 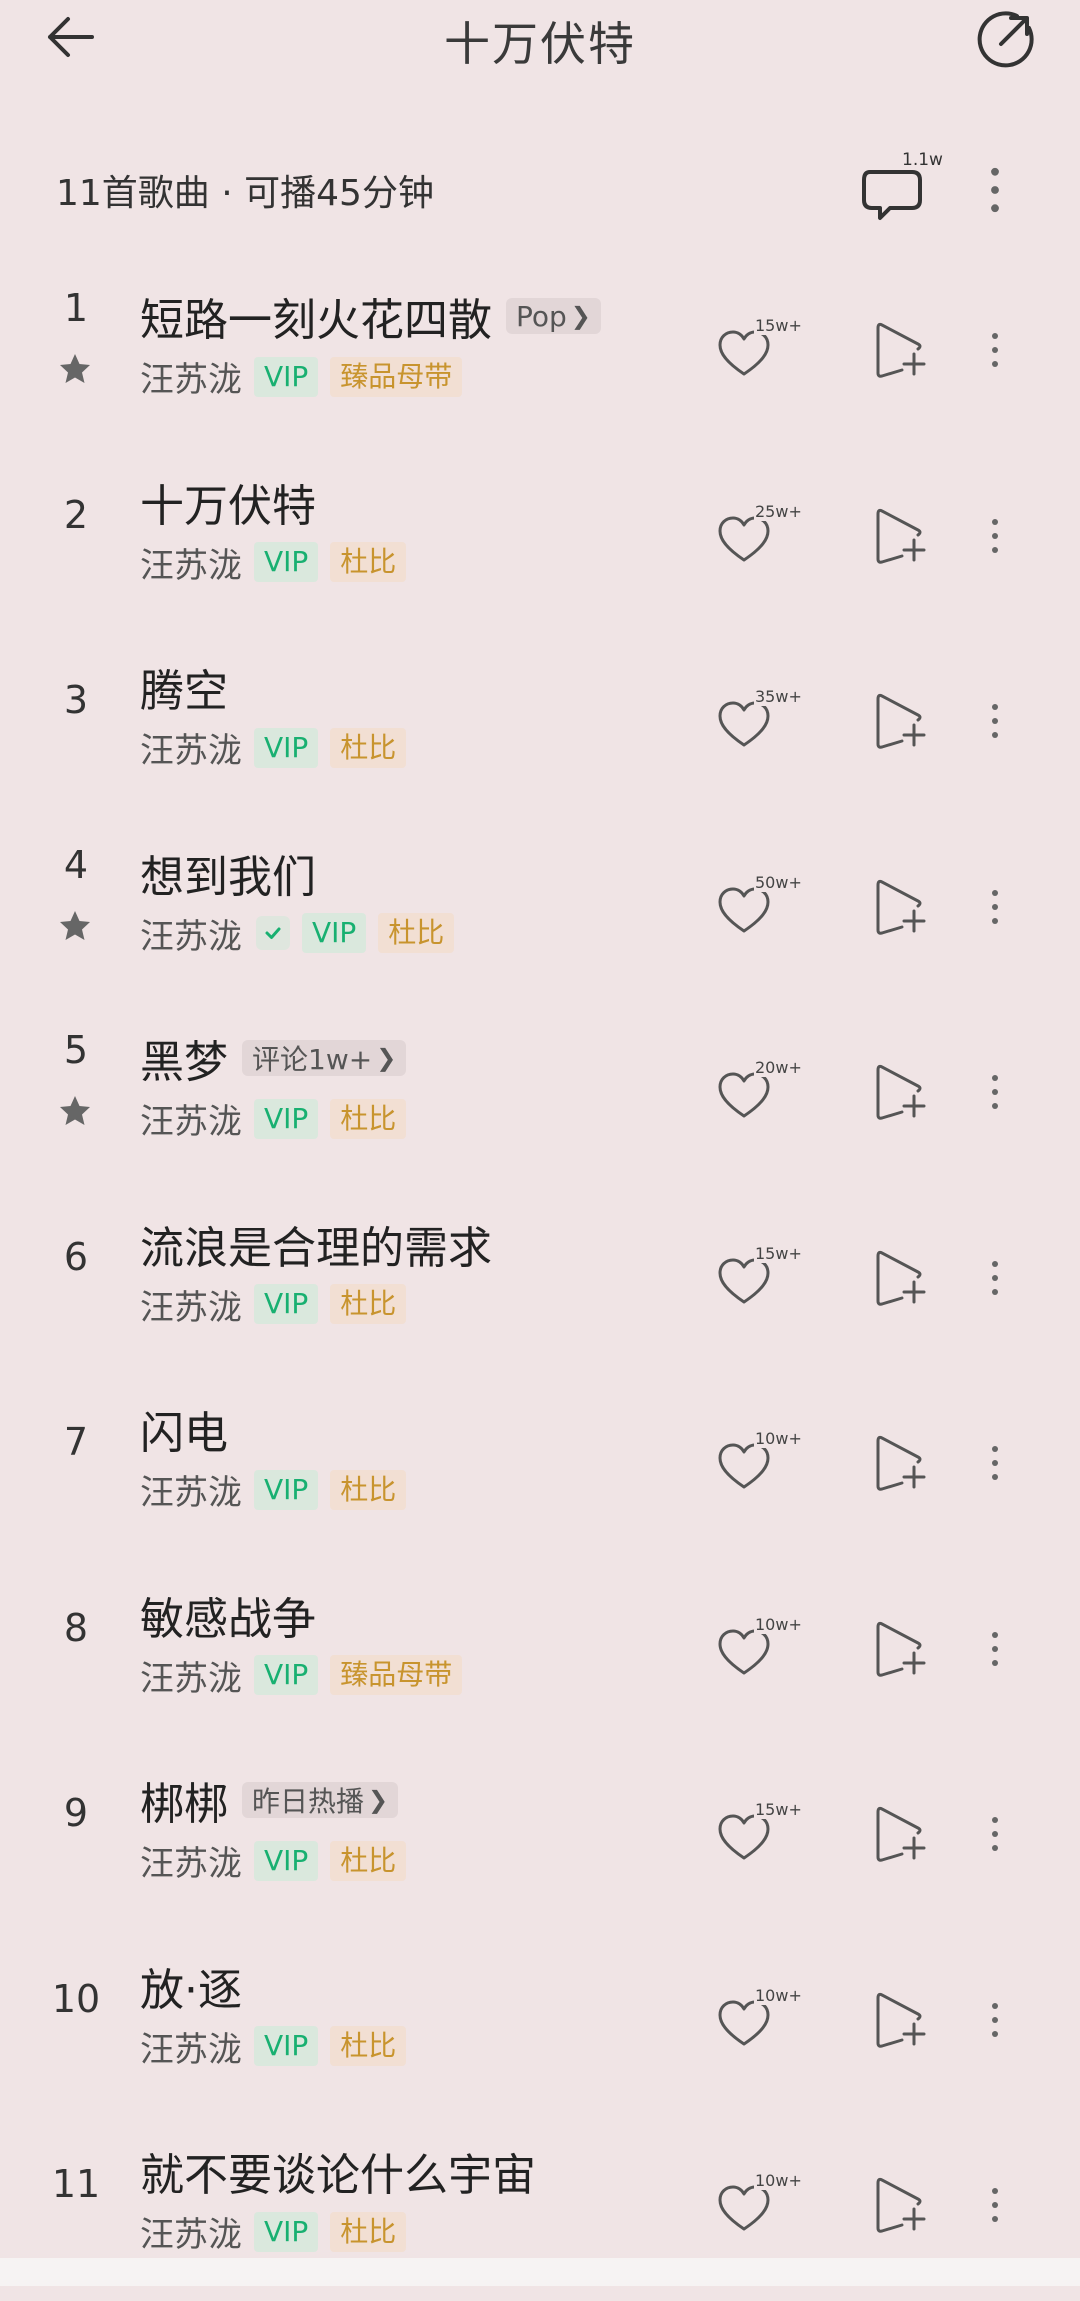 I want to click on song-title-line: 想到我们, so click(x=228, y=873).